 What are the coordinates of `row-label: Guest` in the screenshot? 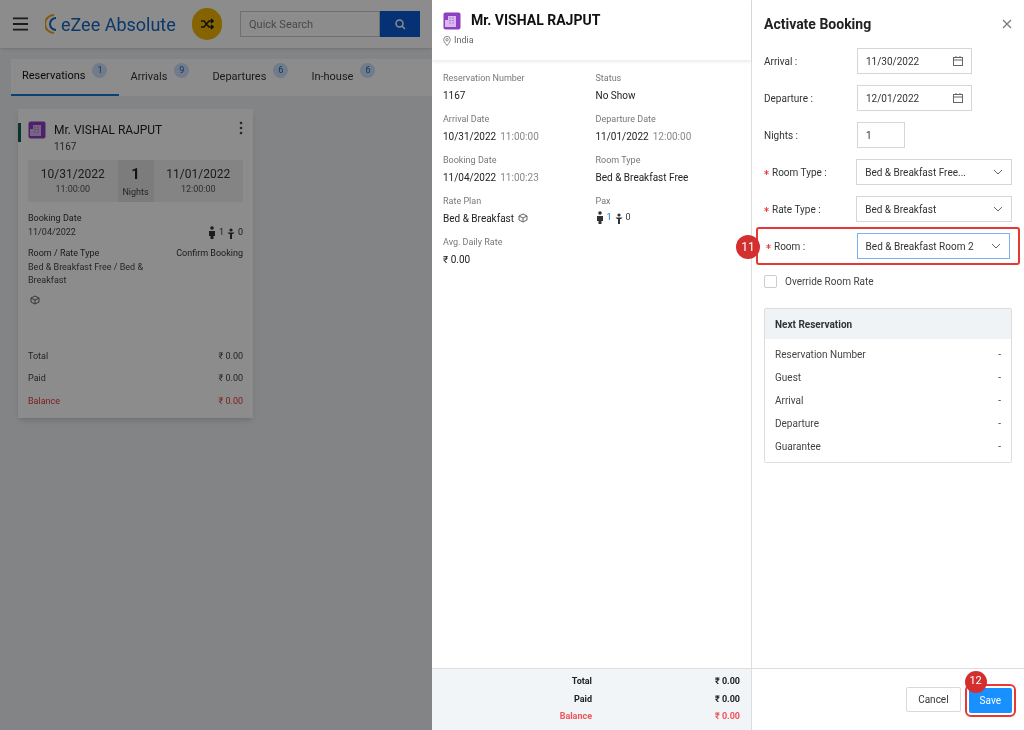 It's located at (788, 378).